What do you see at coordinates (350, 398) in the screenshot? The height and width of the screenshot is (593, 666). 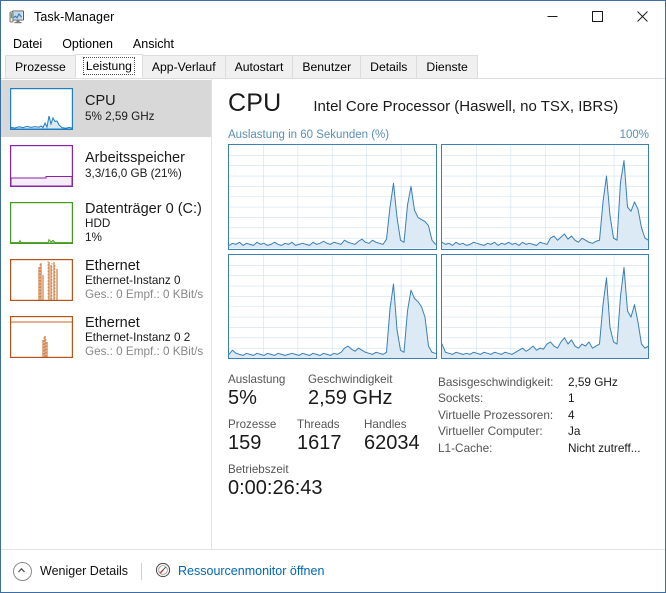 I see `stat-value: 2,59 GHz` at bounding box center [350, 398].